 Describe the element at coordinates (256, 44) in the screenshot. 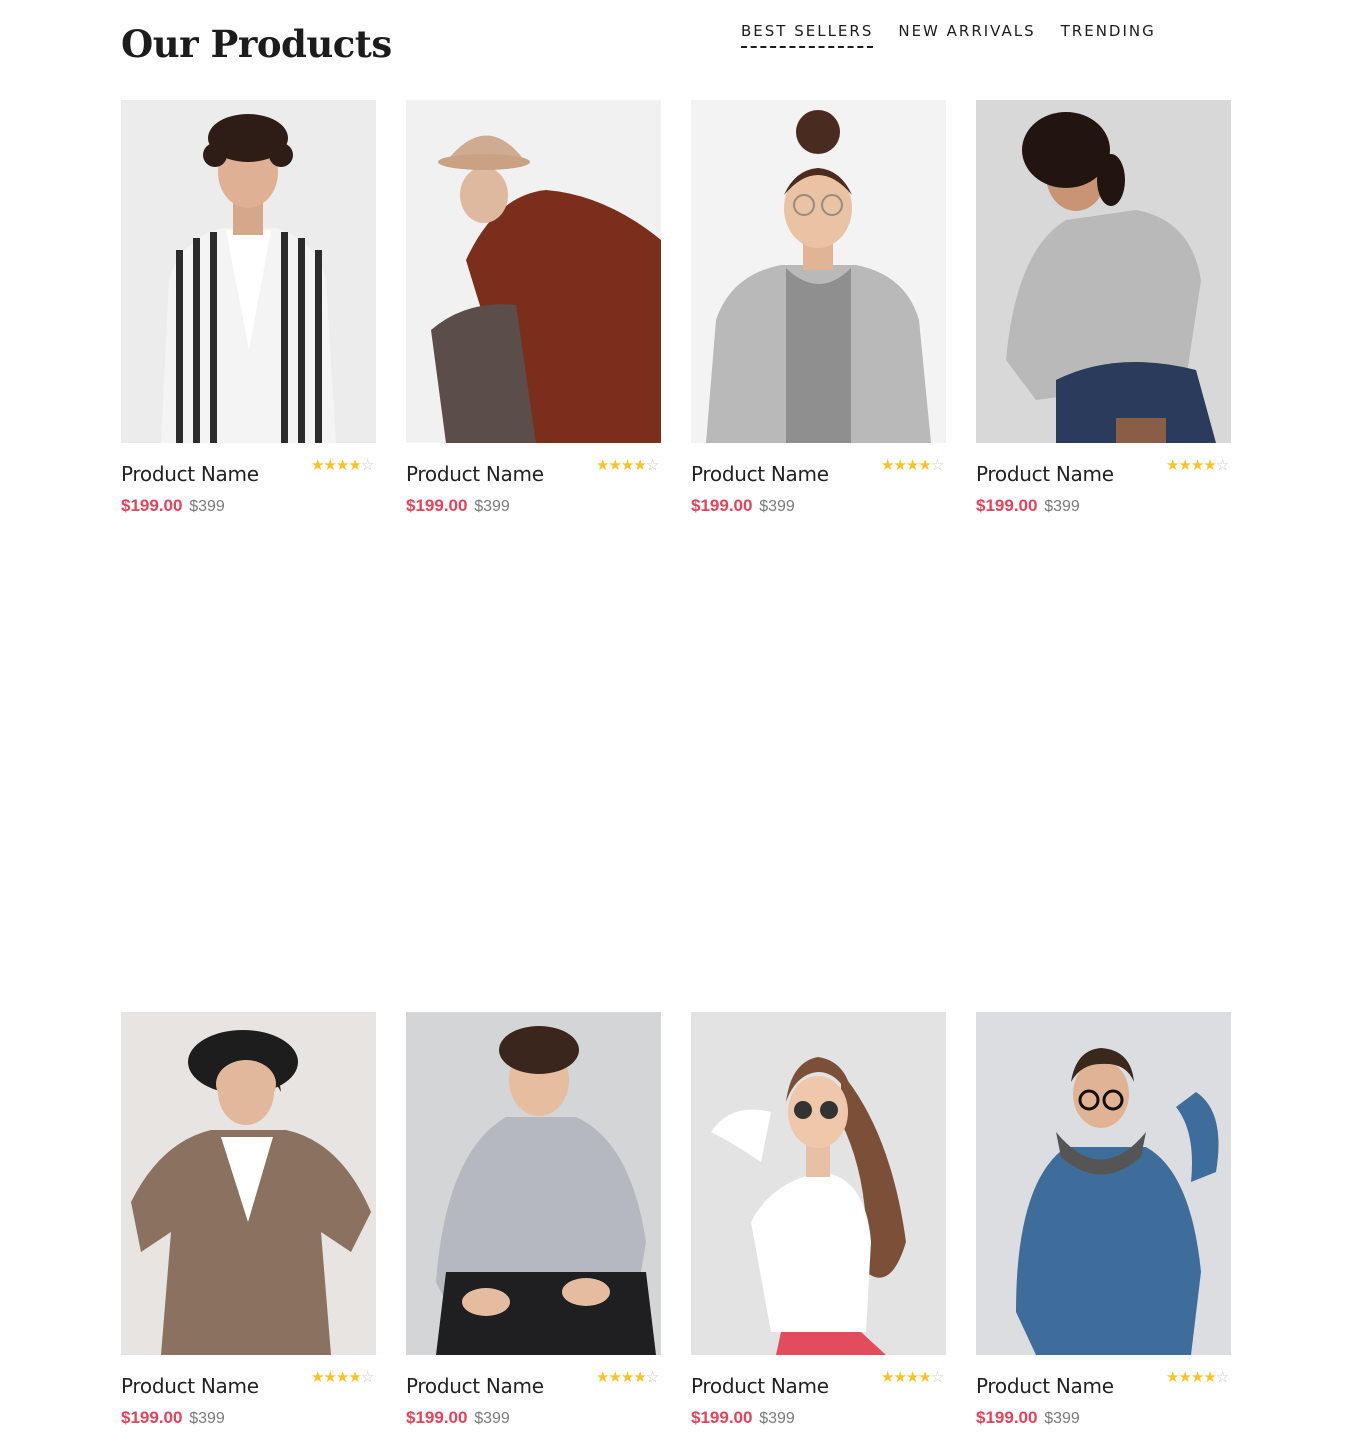

I see `page-title: Our Products` at that location.